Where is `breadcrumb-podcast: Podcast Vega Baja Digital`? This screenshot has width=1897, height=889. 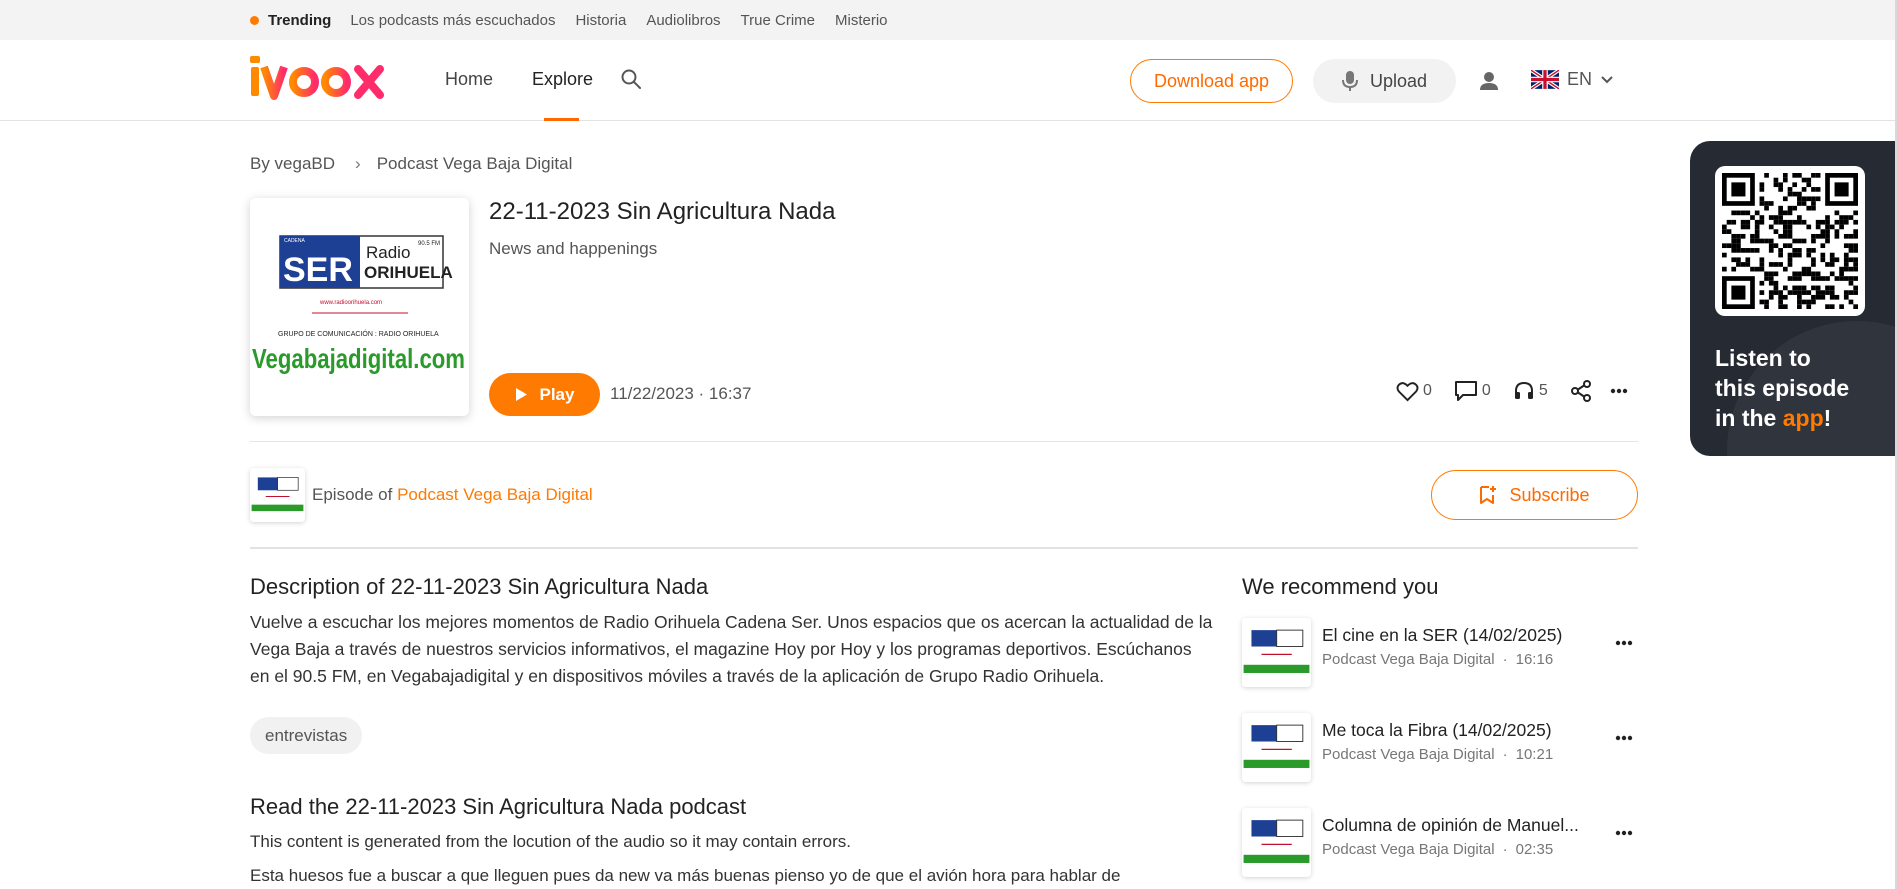 breadcrumb-podcast: Podcast Vega Baja Digital is located at coordinates (475, 164).